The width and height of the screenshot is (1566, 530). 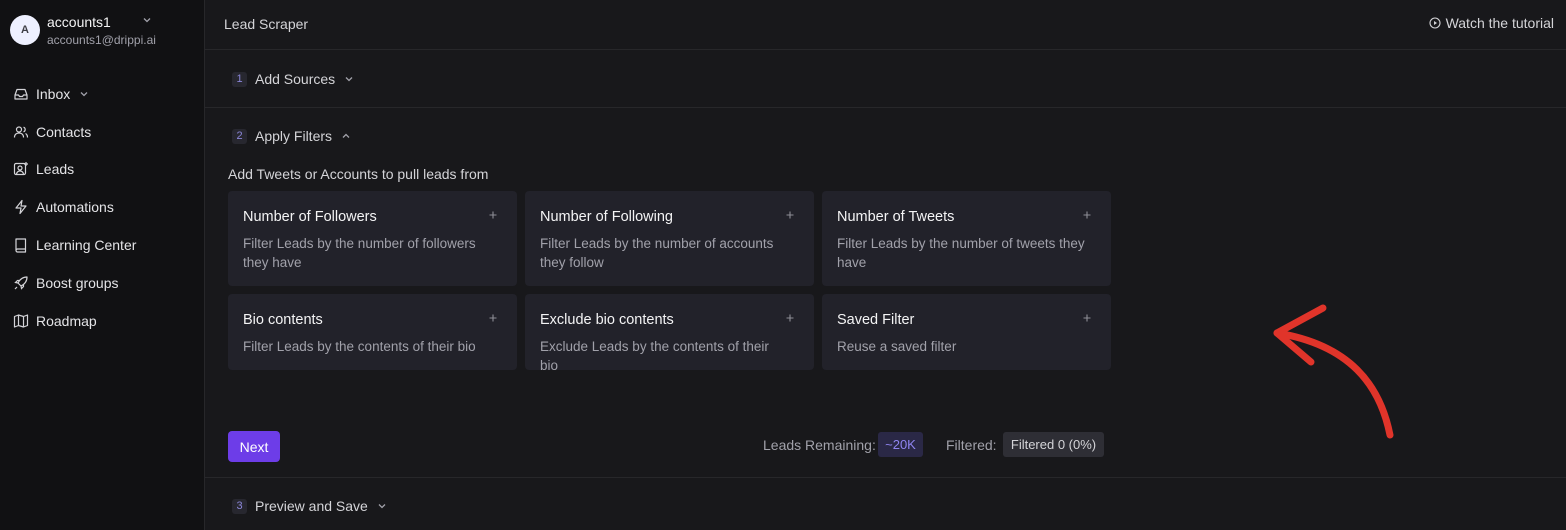 What do you see at coordinates (64, 131) in the screenshot?
I see `sidebar-item-label: Contacts` at bounding box center [64, 131].